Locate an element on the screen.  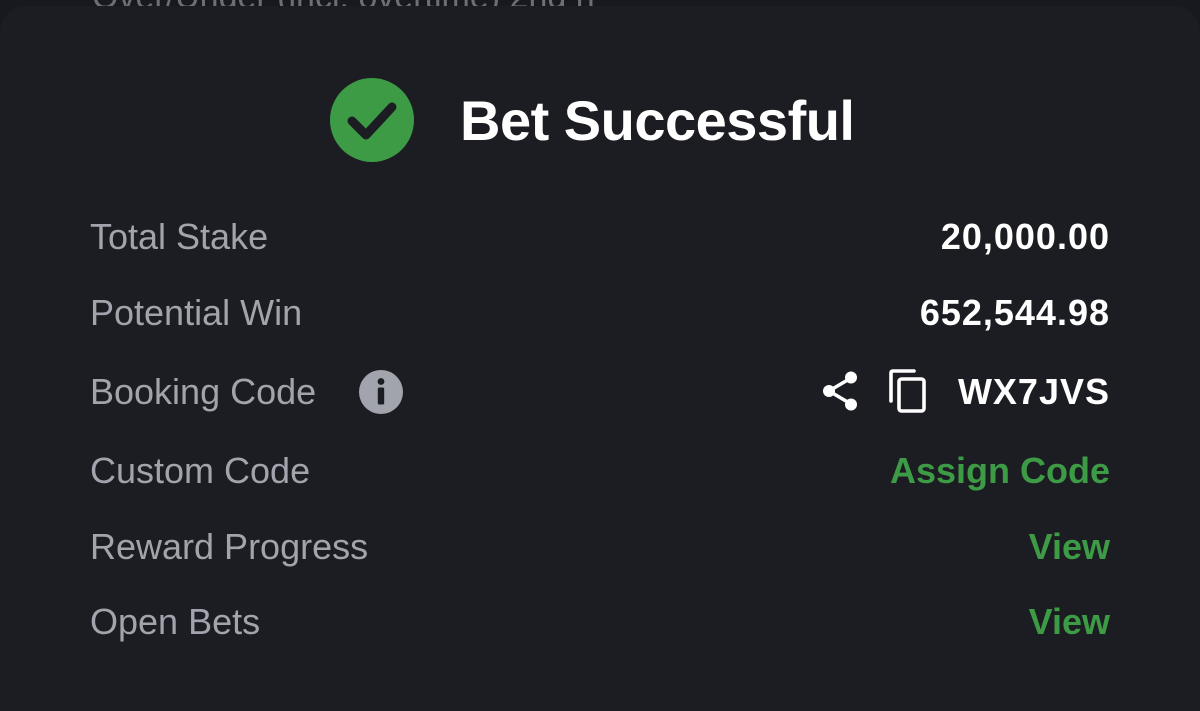
reward-progress-label: Reward Progress is located at coordinates (229, 546).